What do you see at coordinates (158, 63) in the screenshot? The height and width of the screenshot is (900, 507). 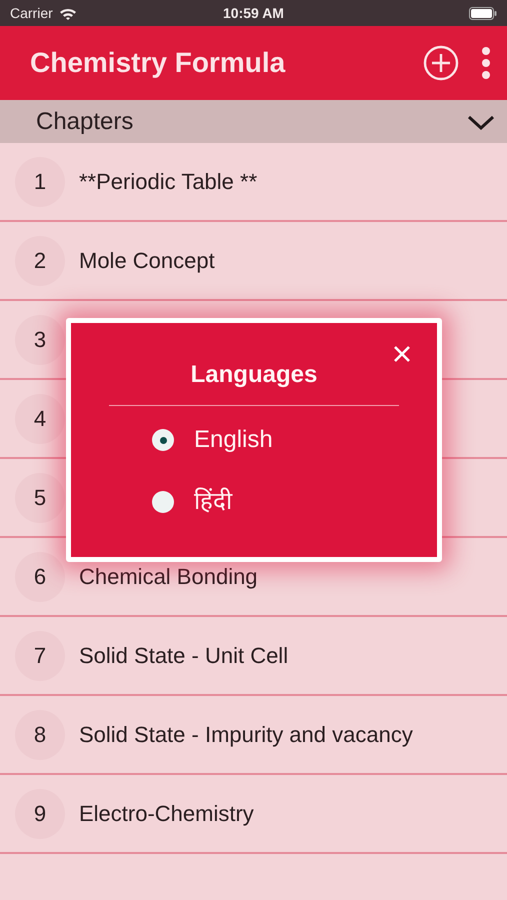 I see `app-title: Chemistry Formula` at bounding box center [158, 63].